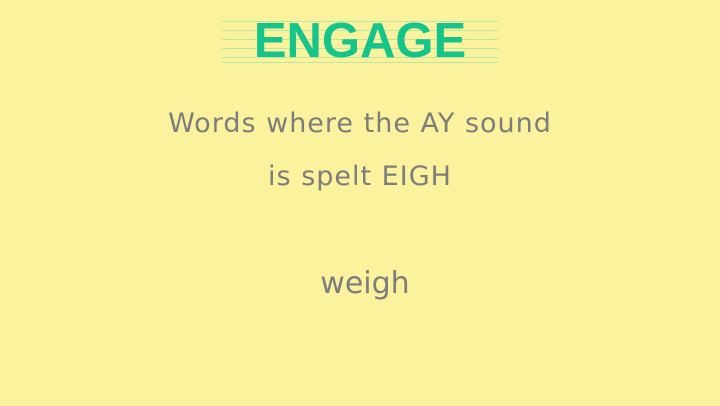  Describe the element at coordinates (360, 176) in the screenshot. I see `subtitle-line-2: is spelt EIGH` at that location.